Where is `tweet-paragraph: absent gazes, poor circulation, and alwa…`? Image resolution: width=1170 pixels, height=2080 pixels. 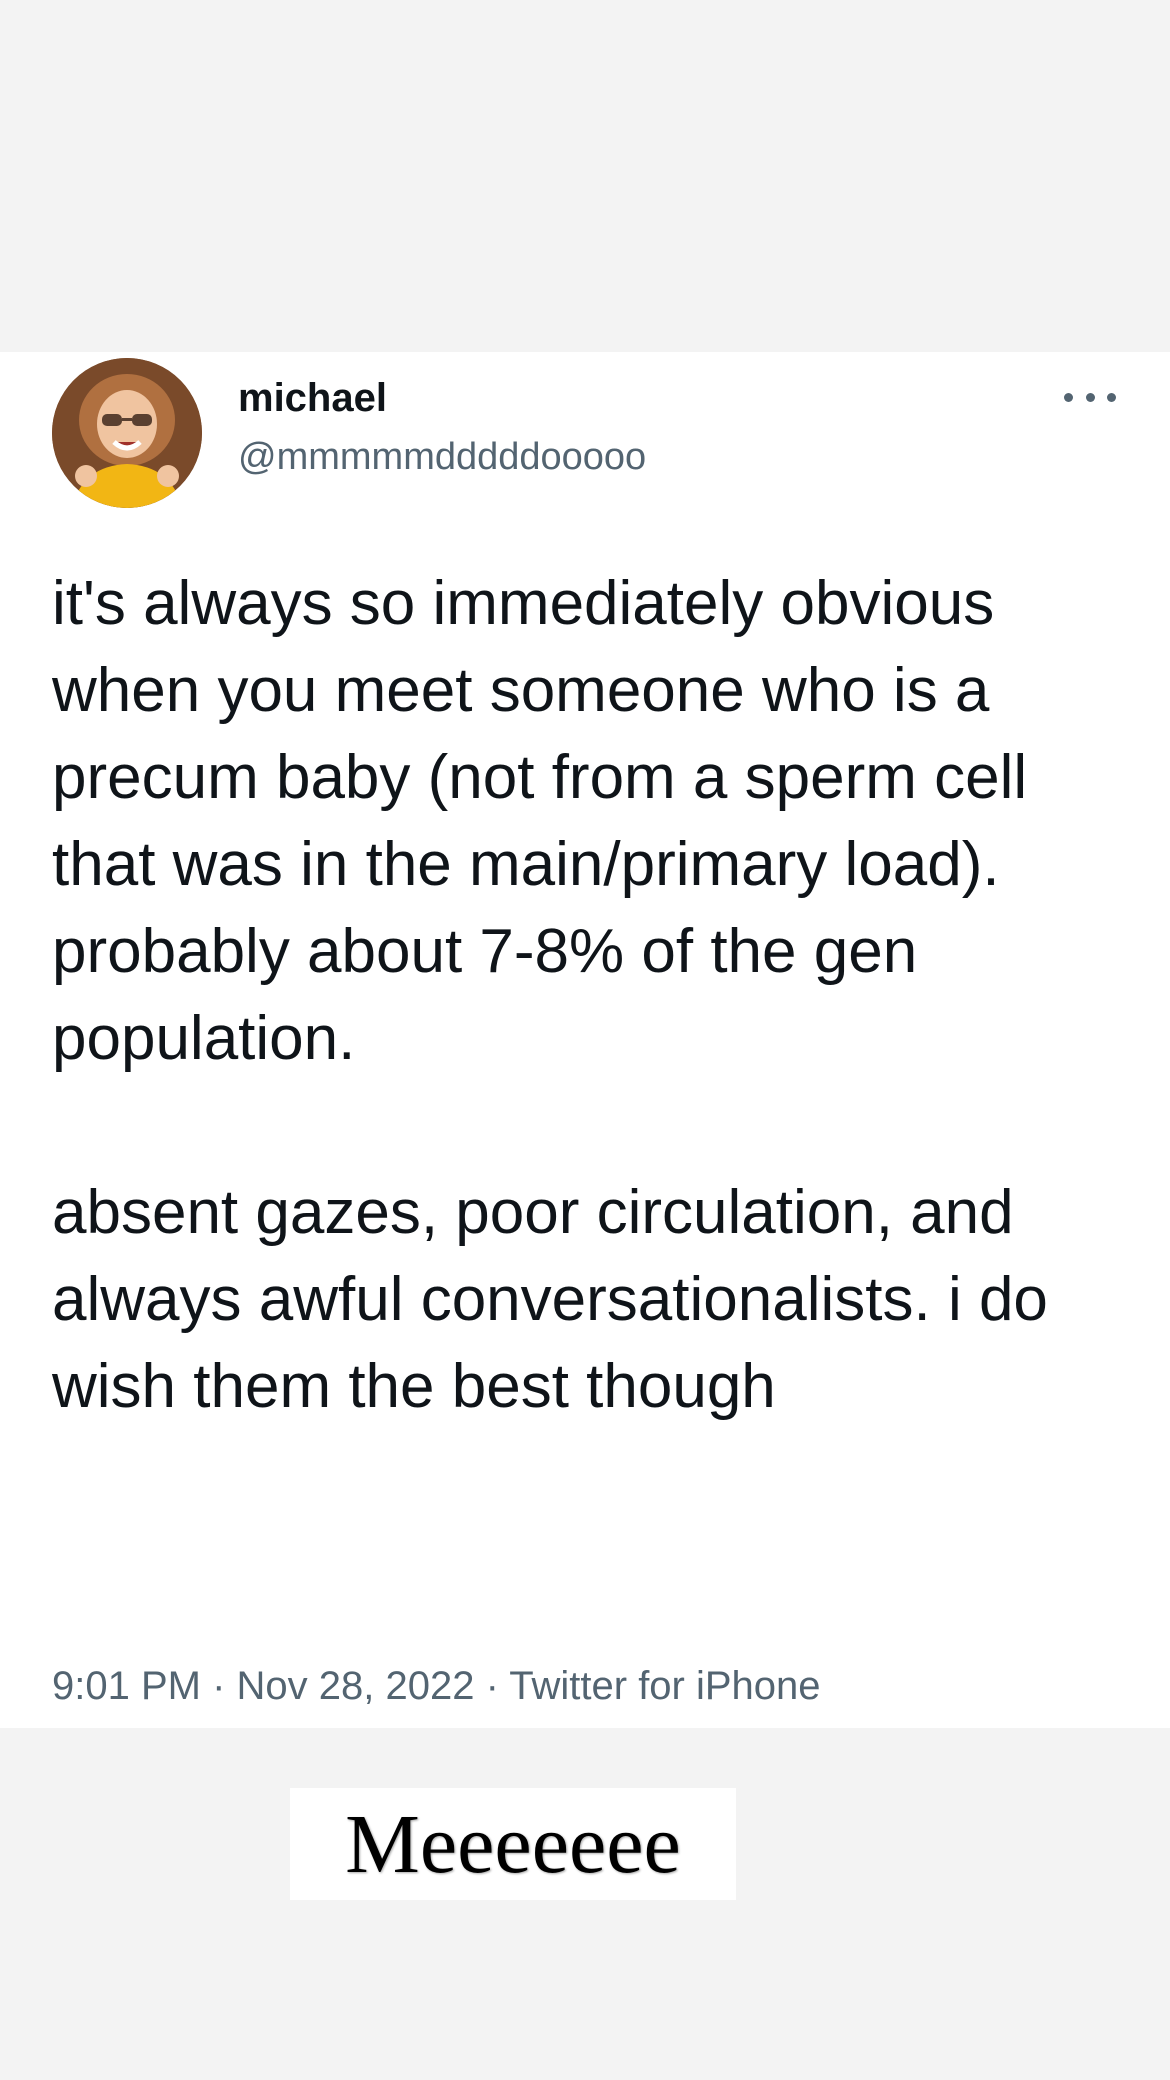 tweet-paragraph: absent gazes, poor circulation, and alwa… is located at coordinates (550, 1299).